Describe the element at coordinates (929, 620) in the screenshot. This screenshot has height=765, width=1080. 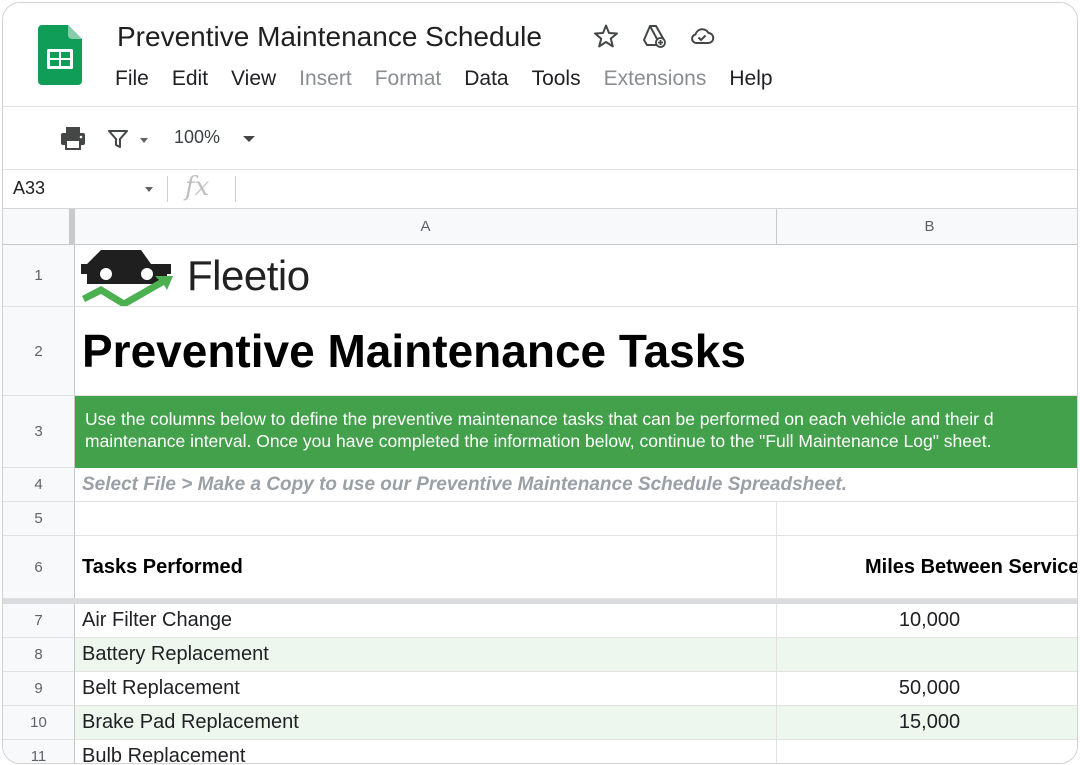
I see `miles-value: 10,000` at that location.